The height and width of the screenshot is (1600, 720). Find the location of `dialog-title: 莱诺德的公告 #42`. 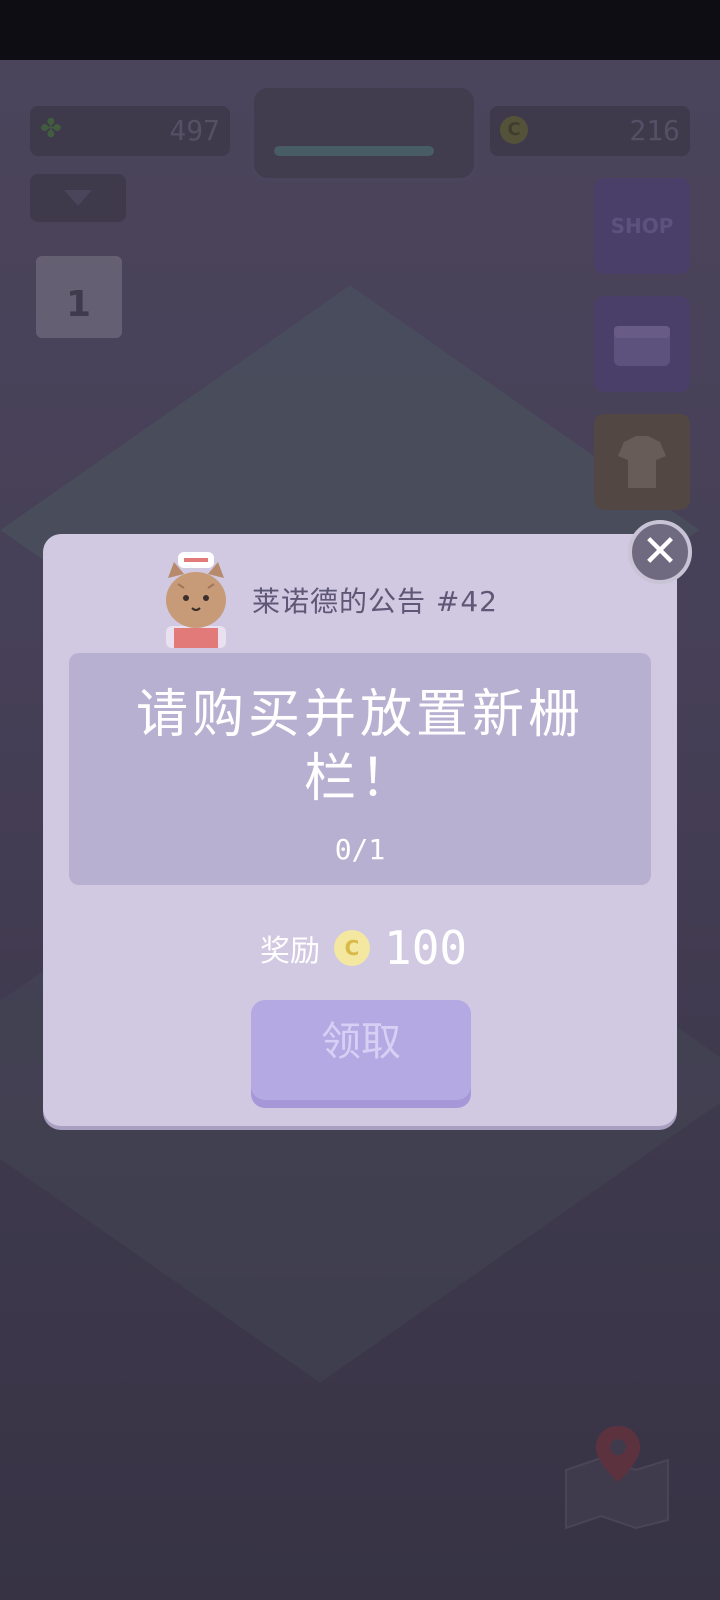

dialog-title: 莱诺德的公告 #42 is located at coordinates (375, 601).